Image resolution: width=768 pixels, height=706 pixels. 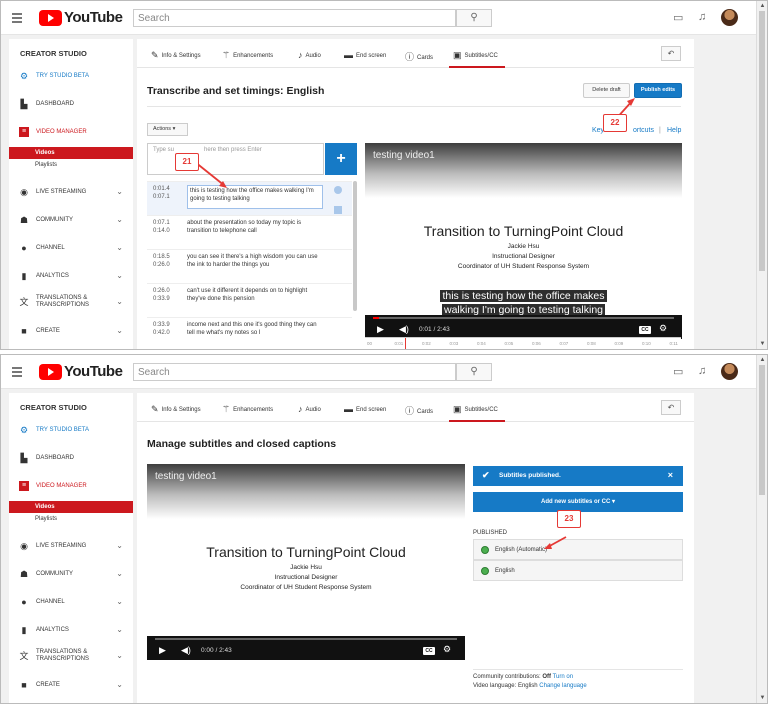 I want to click on callout-22: 22, so click(x=615, y=123).